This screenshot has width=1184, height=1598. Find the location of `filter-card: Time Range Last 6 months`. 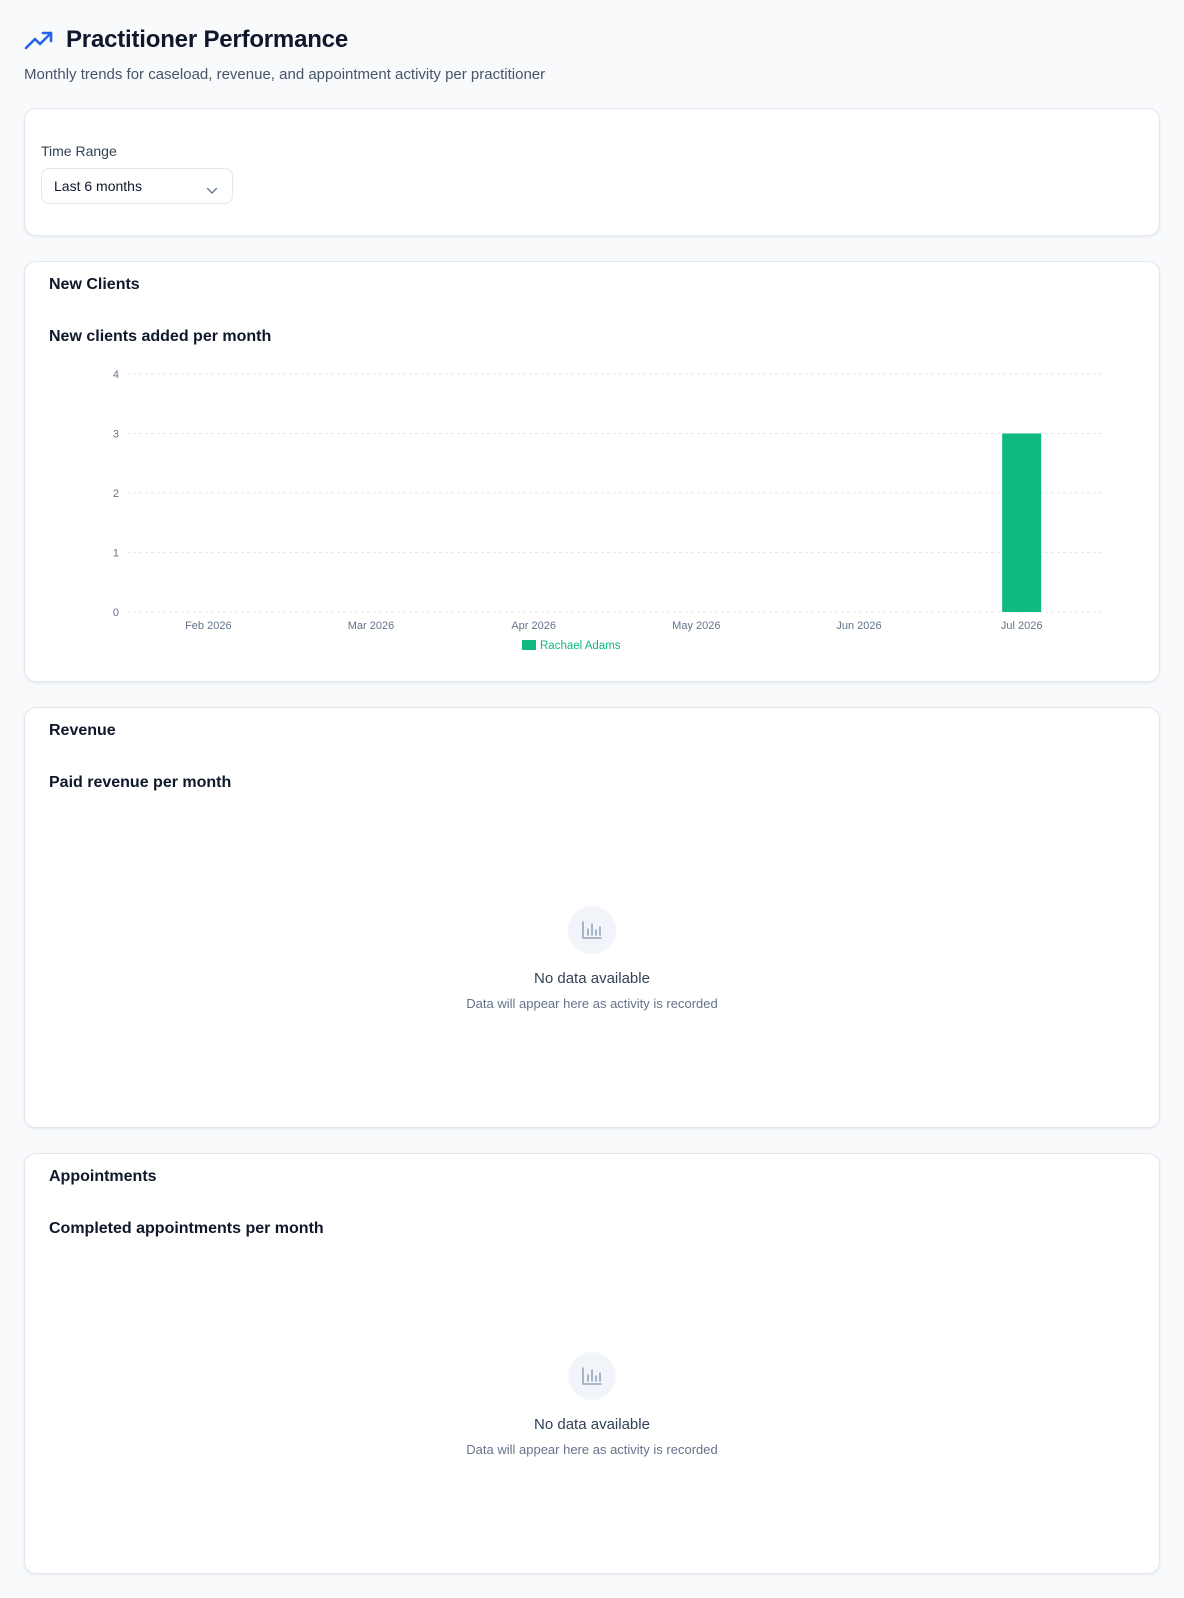

filter-card: Time Range Last 6 months is located at coordinates (592, 172).